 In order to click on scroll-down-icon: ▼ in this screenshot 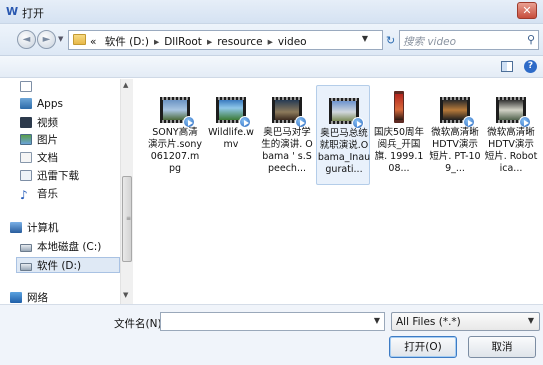, I will do `click(125, 295)`.